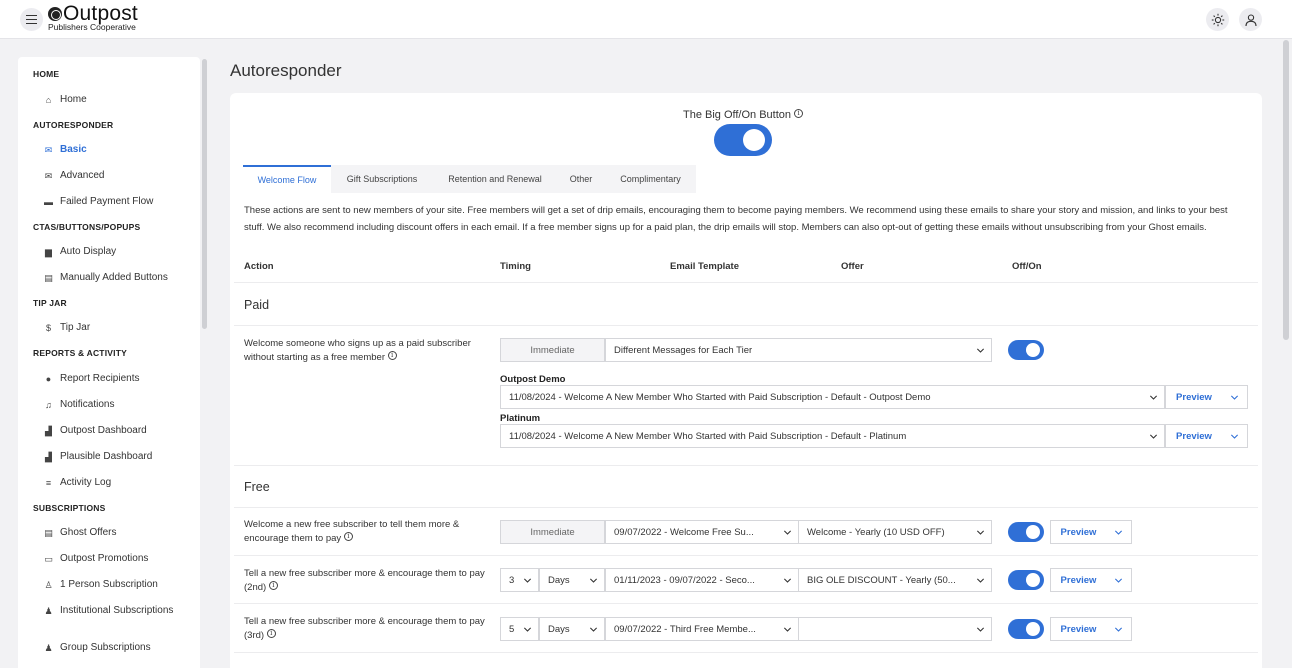 The height and width of the screenshot is (668, 1292). What do you see at coordinates (31, 19) in the screenshot?
I see `hamburger-icon` at bounding box center [31, 19].